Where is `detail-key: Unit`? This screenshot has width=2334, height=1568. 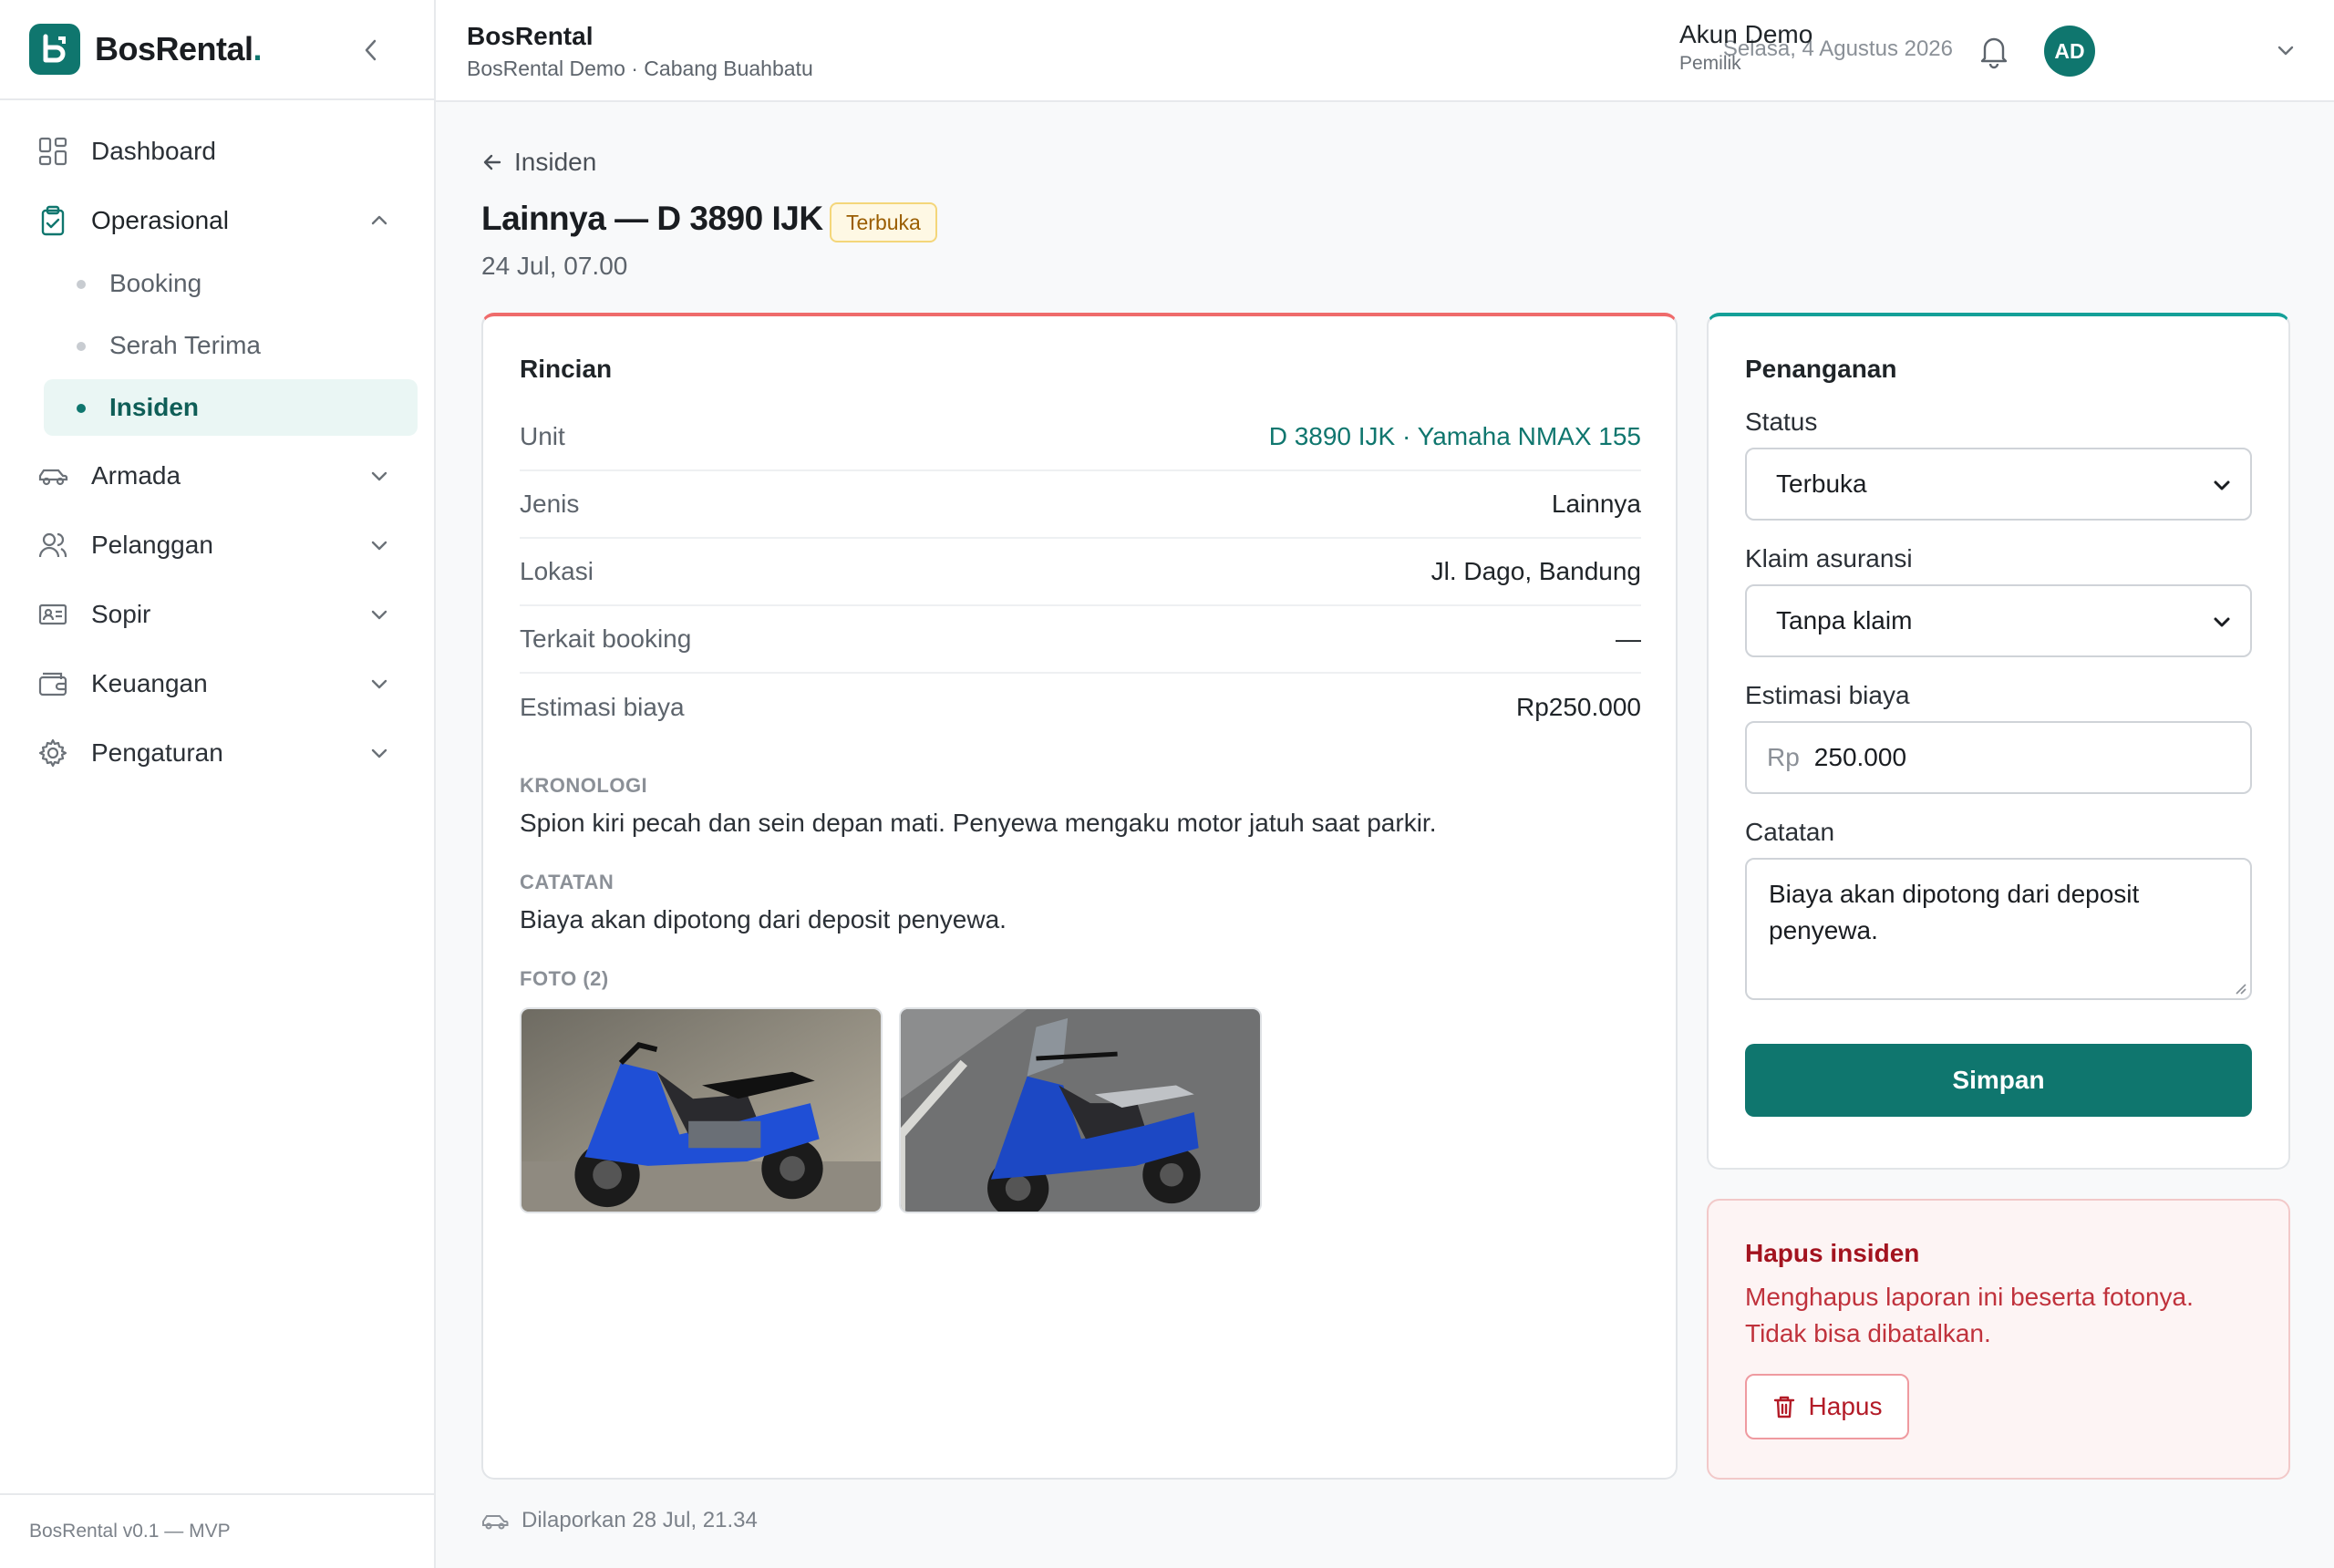
detail-key: Unit is located at coordinates (543, 436).